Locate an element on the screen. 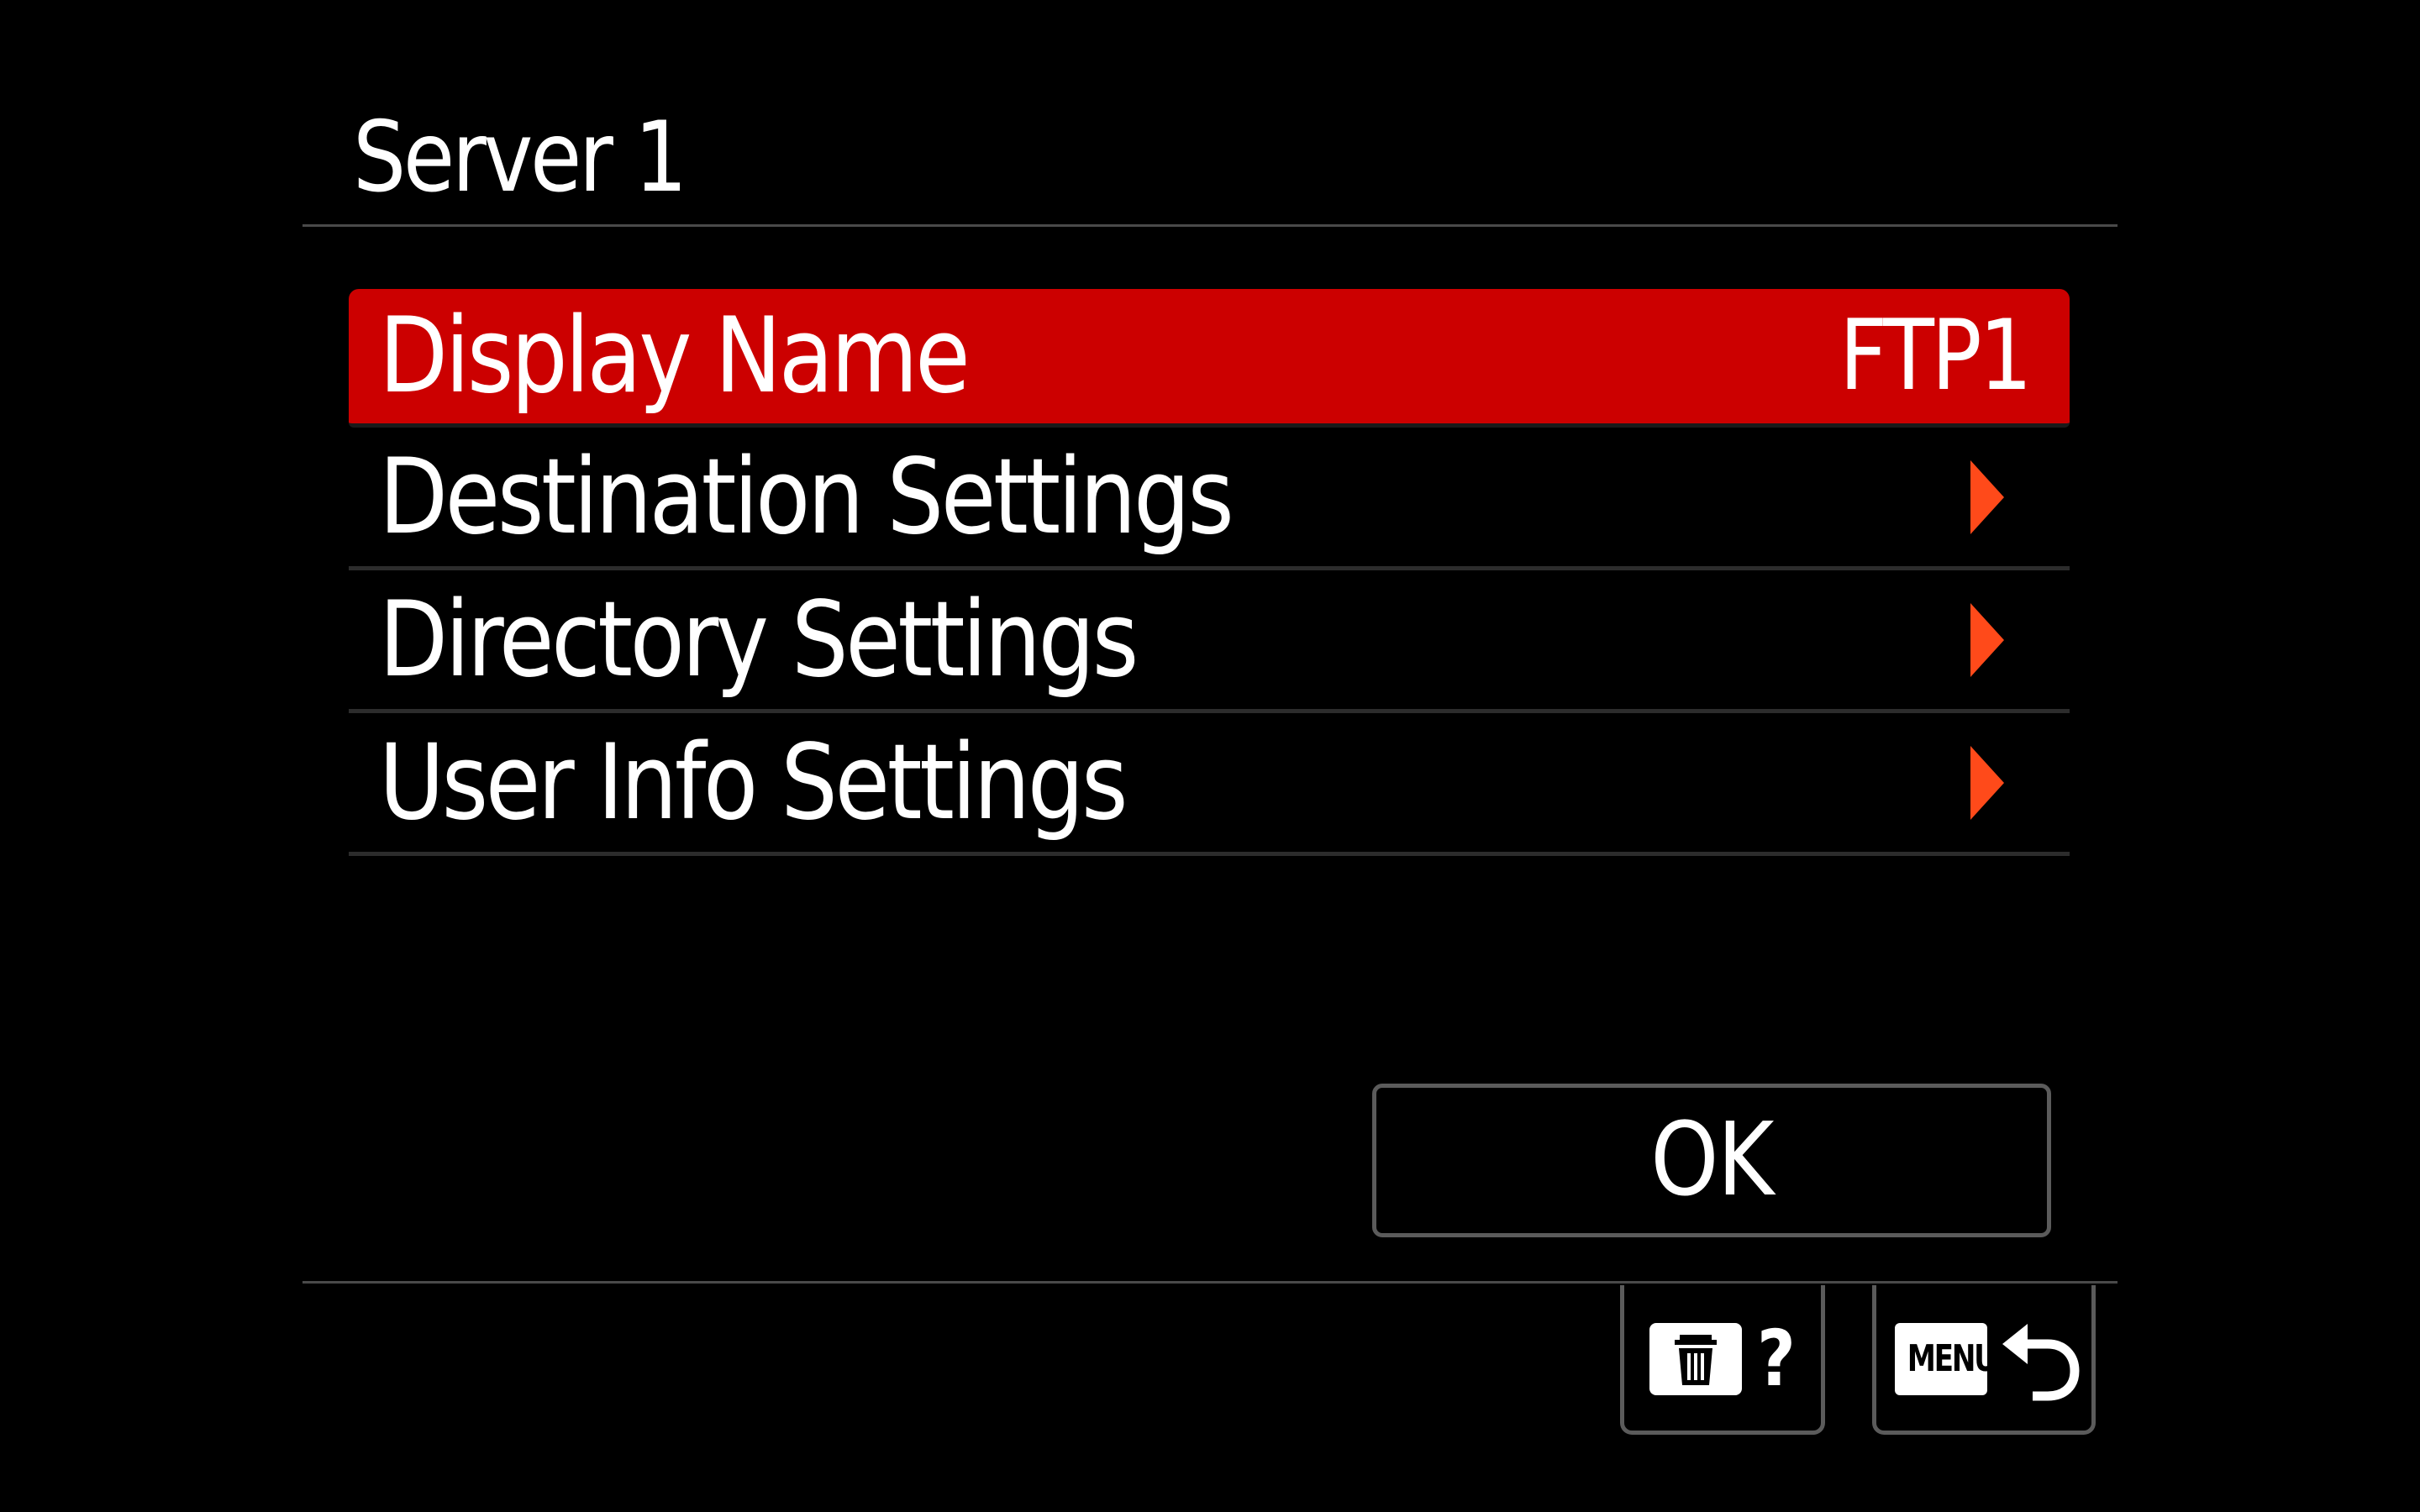  screen-title: Server 1 is located at coordinates (520, 157).